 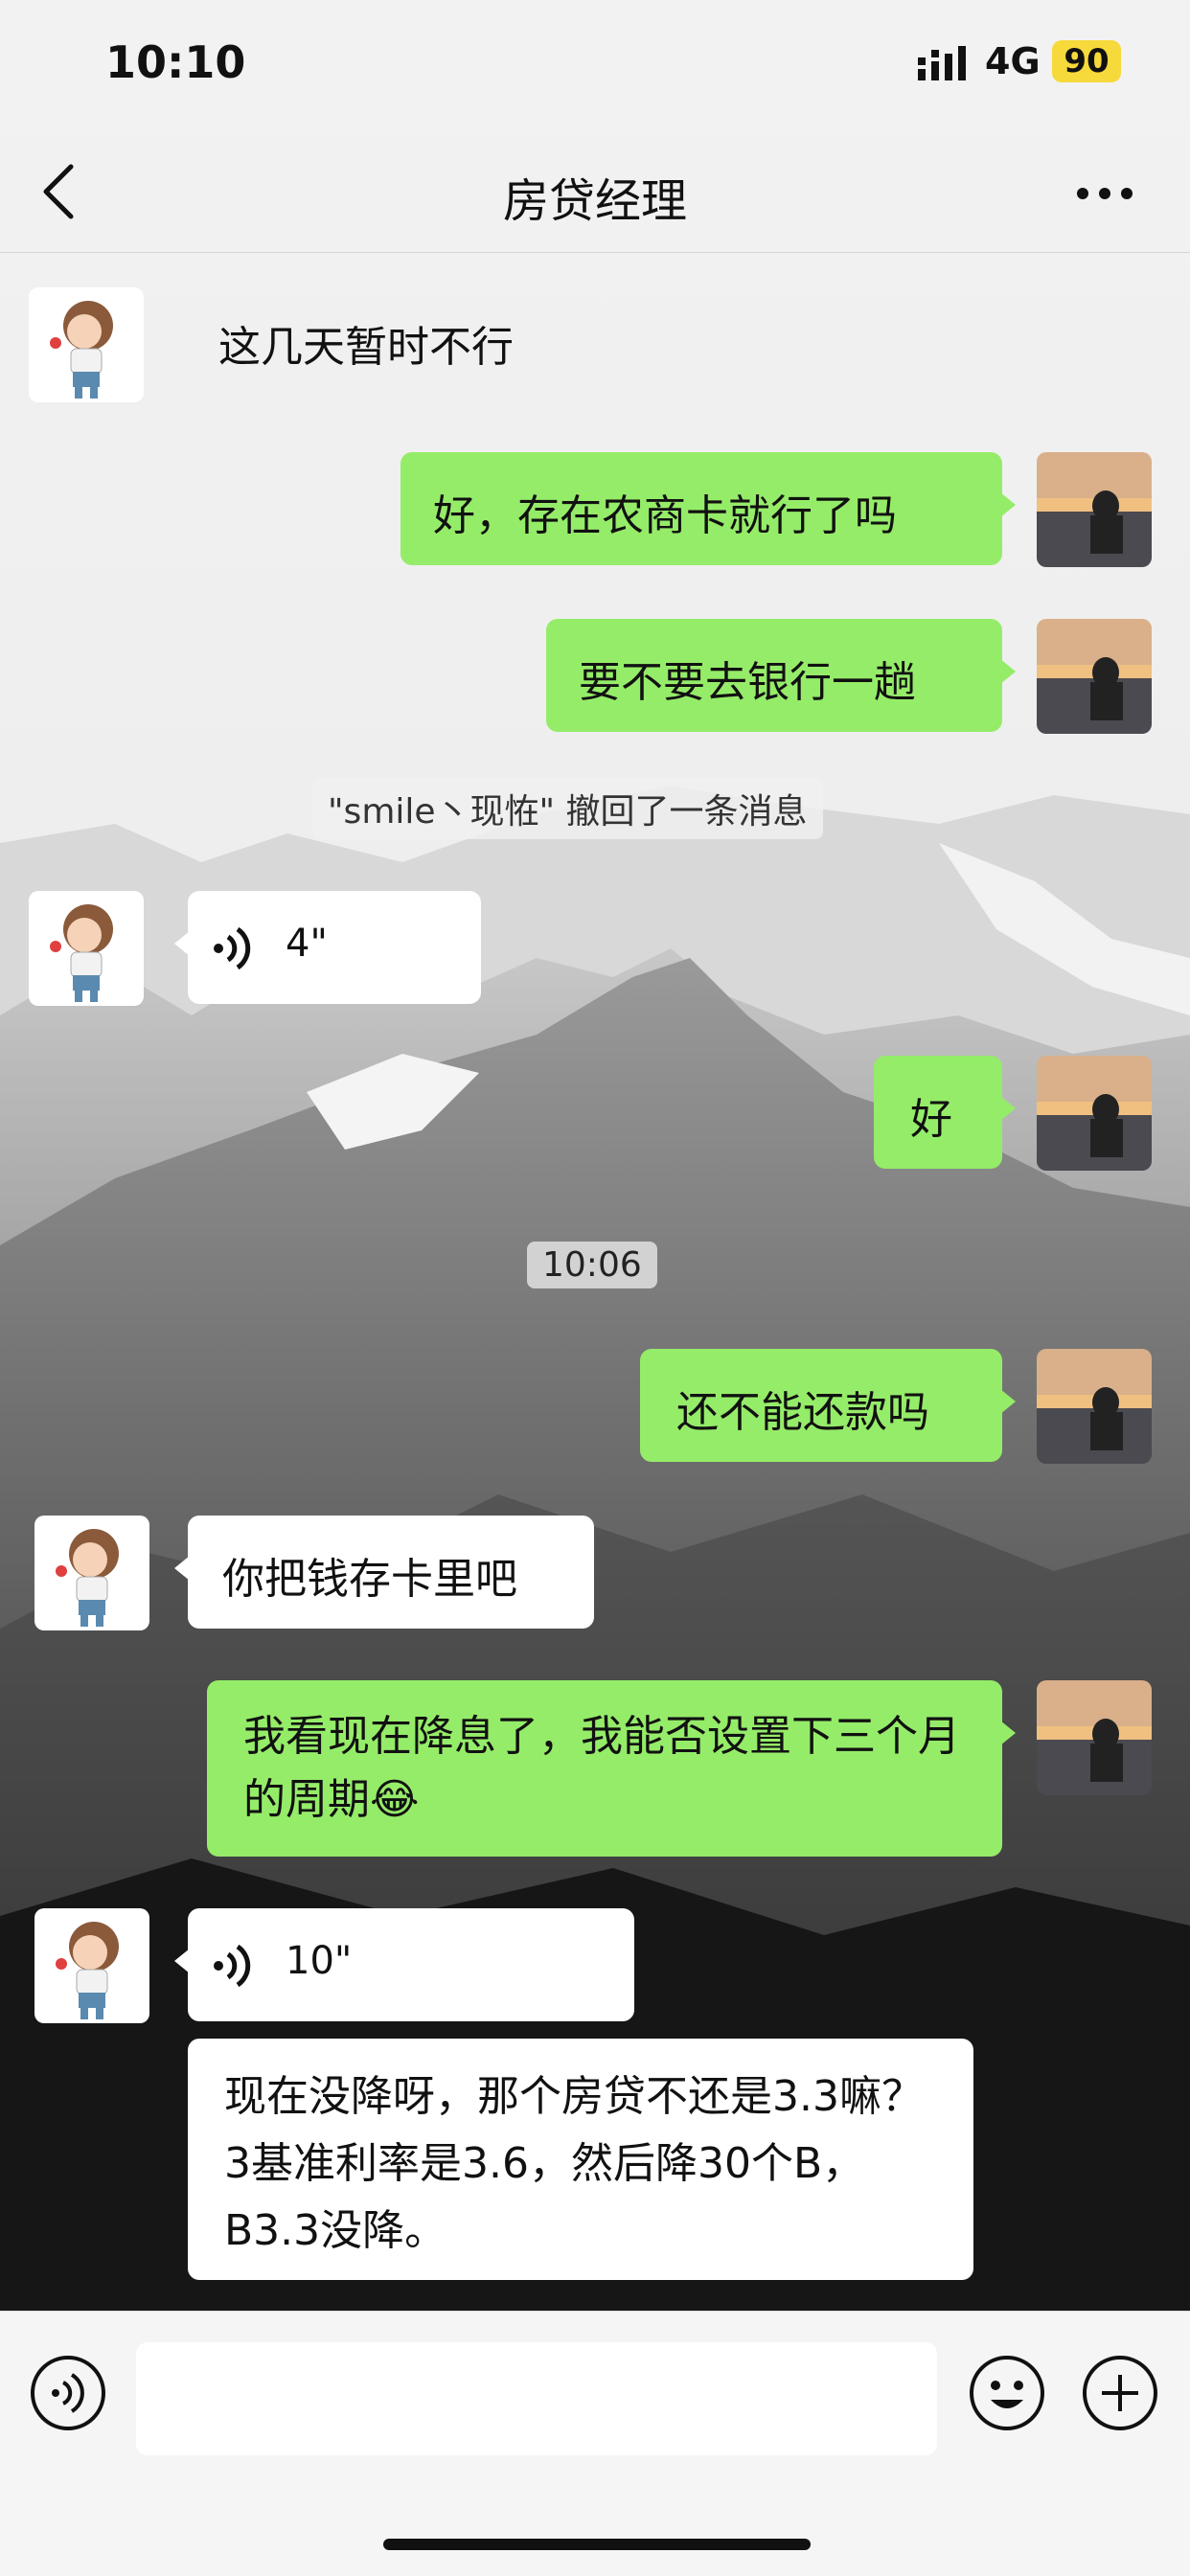 What do you see at coordinates (68, 2393) in the screenshot?
I see `voice-input-icon` at bounding box center [68, 2393].